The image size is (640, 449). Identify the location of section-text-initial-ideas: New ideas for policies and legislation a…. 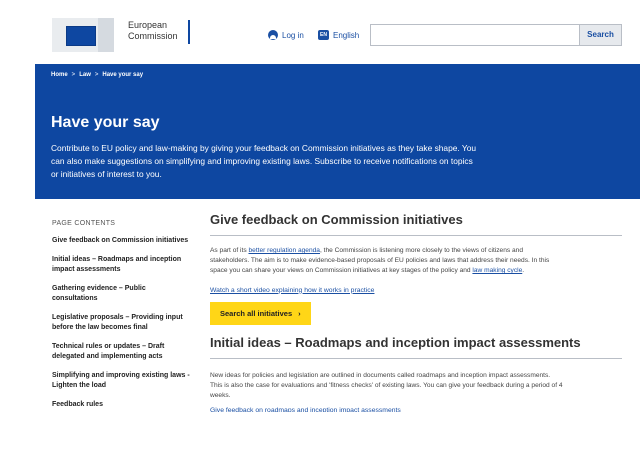
(386, 385).